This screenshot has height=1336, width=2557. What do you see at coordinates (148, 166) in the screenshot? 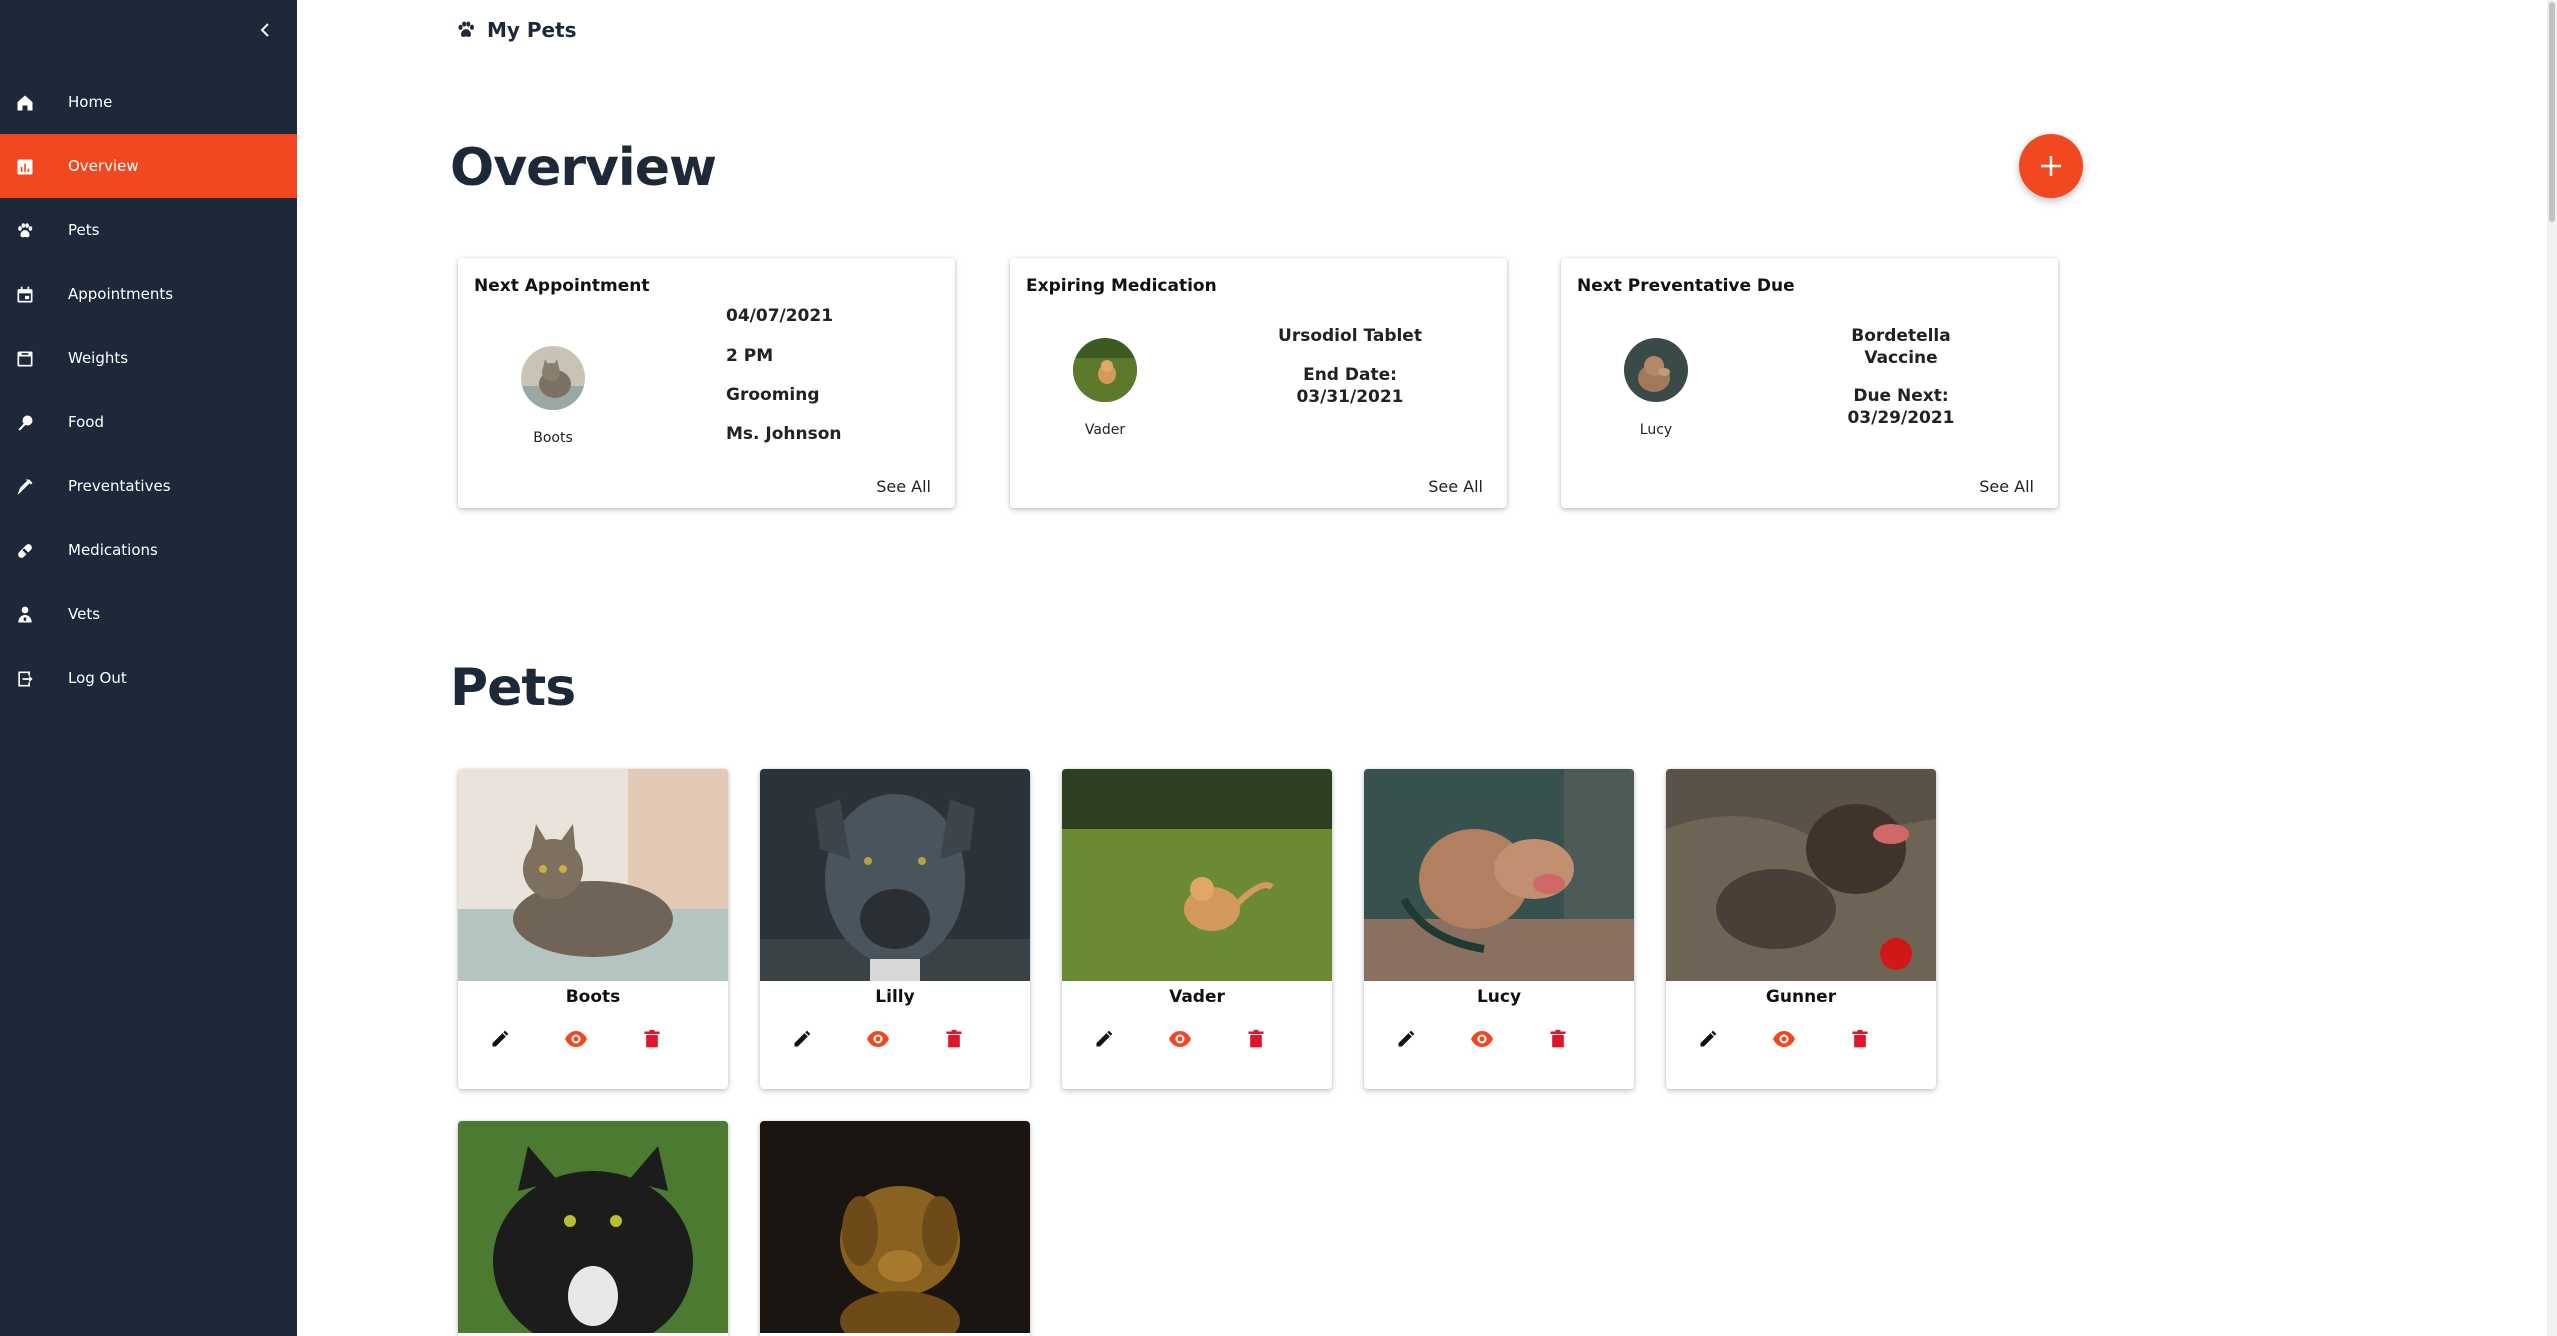
I see `sidebar-item-overview: Overview` at bounding box center [148, 166].